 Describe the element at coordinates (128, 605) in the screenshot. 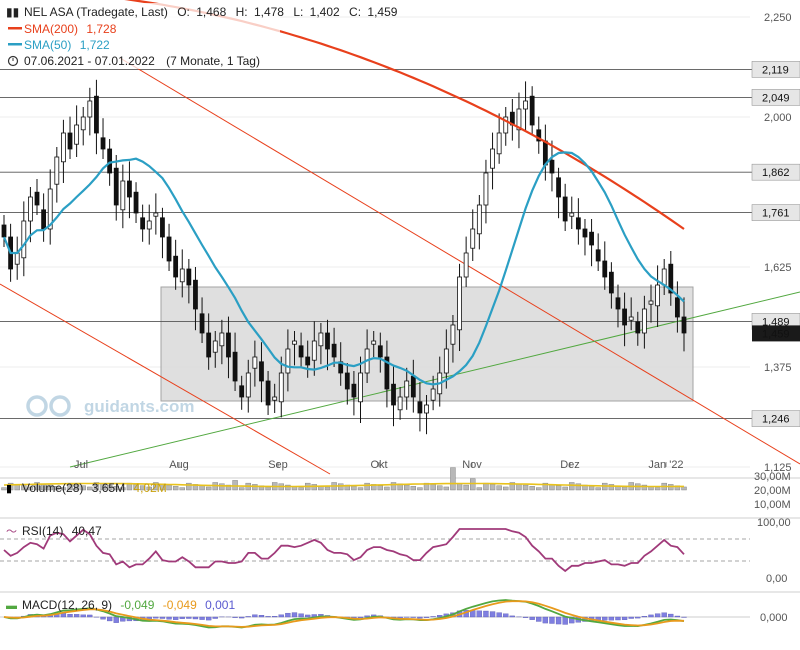

I see `svg-text:MACD(12, 26, 9) -0,049: MACD(12, 26, 9) -0,049 -0,049 0,001` at that location.